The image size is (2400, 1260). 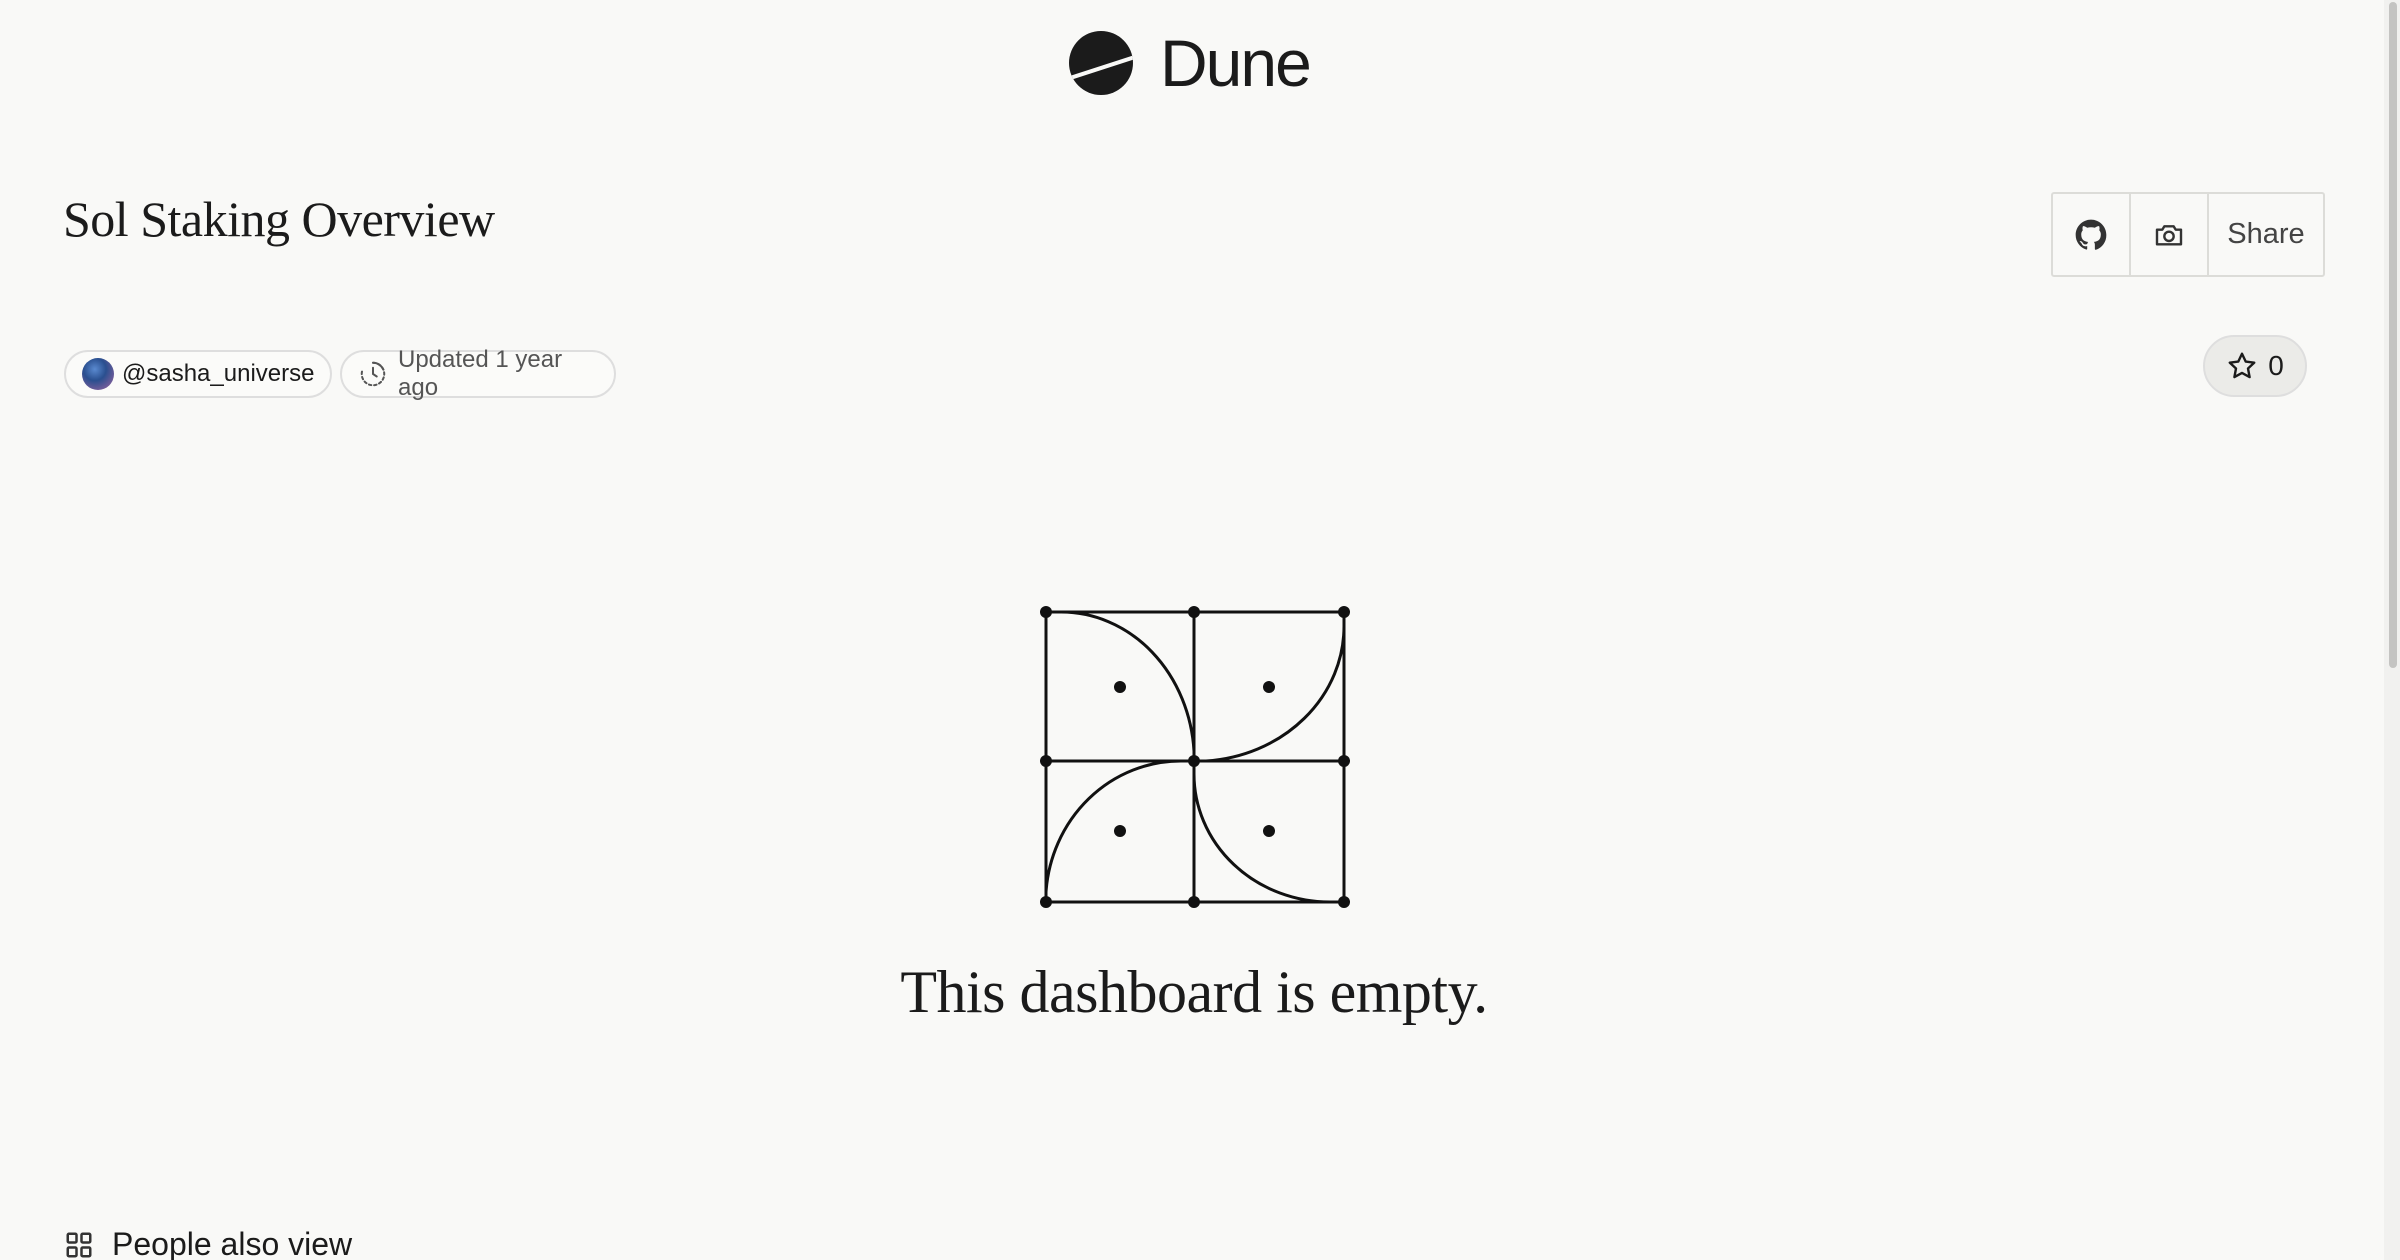 I want to click on scrollbar-thumb, so click(x=2393, y=335).